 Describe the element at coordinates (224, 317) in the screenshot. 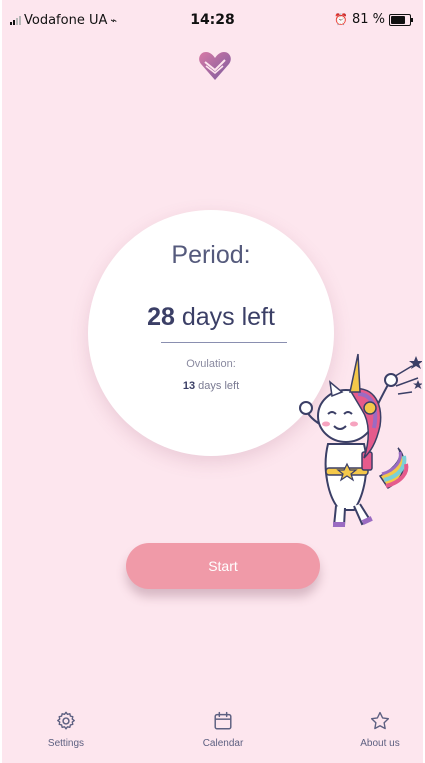

I see `period-days-suffix: days left` at that location.